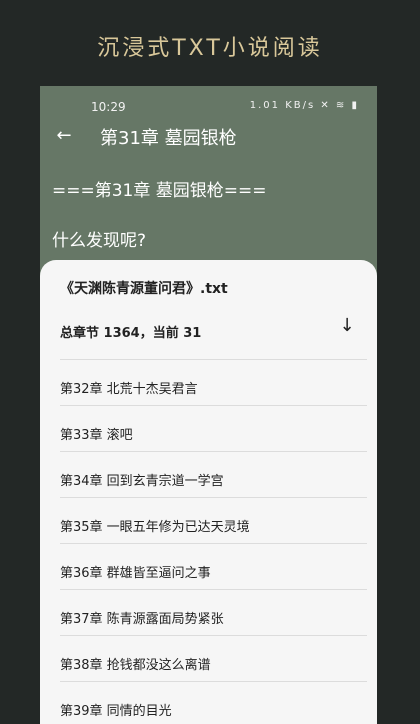 This screenshot has height=724, width=420. I want to click on book-name: 《天渊陈青源董问君》.txt, so click(144, 289).